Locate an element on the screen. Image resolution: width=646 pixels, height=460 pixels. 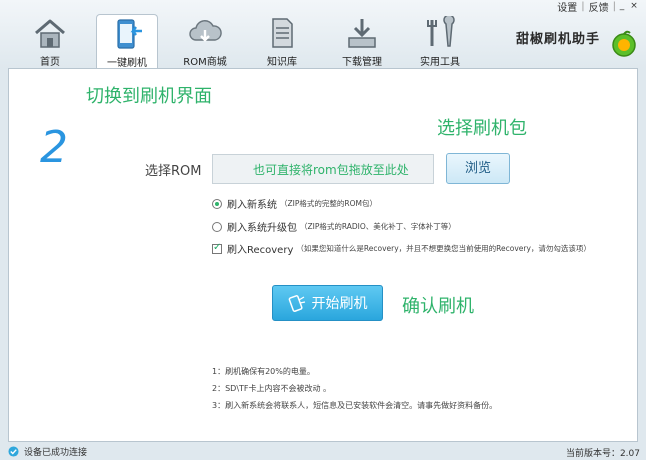
rom-label: 选择ROM is located at coordinates (173, 171).